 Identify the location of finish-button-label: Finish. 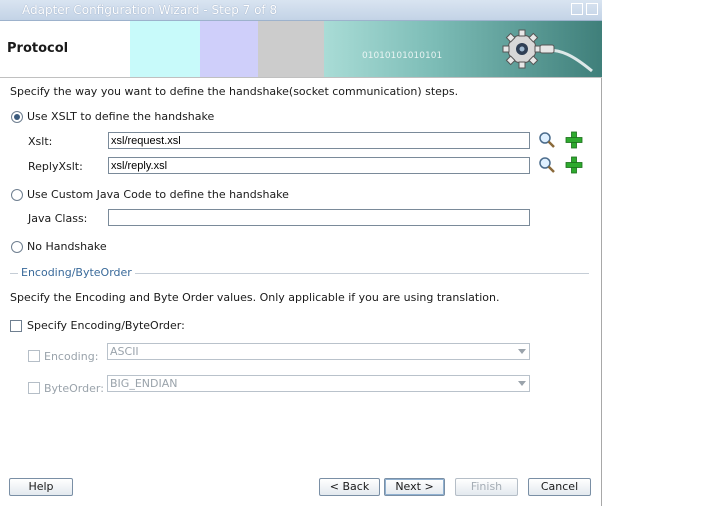
(486, 486).